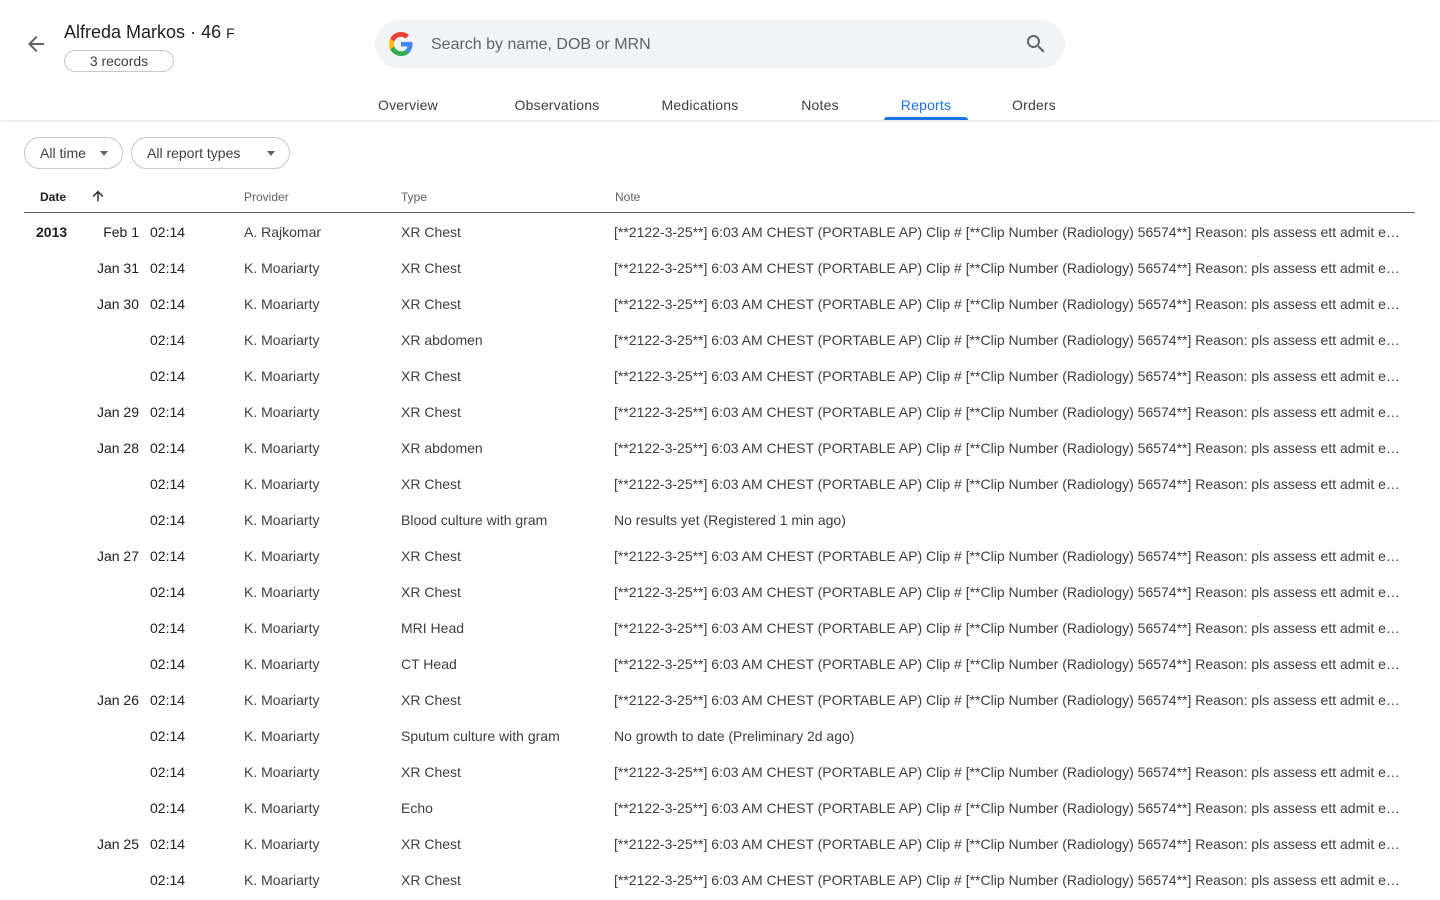 The height and width of the screenshot is (900, 1440). I want to click on records-chip: 3 records, so click(119, 61).